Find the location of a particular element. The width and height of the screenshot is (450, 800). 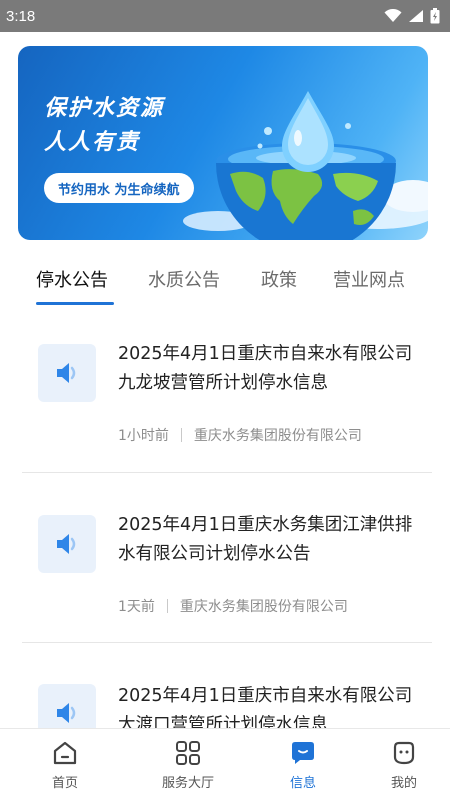

message-icon is located at coordinates (303, 753).